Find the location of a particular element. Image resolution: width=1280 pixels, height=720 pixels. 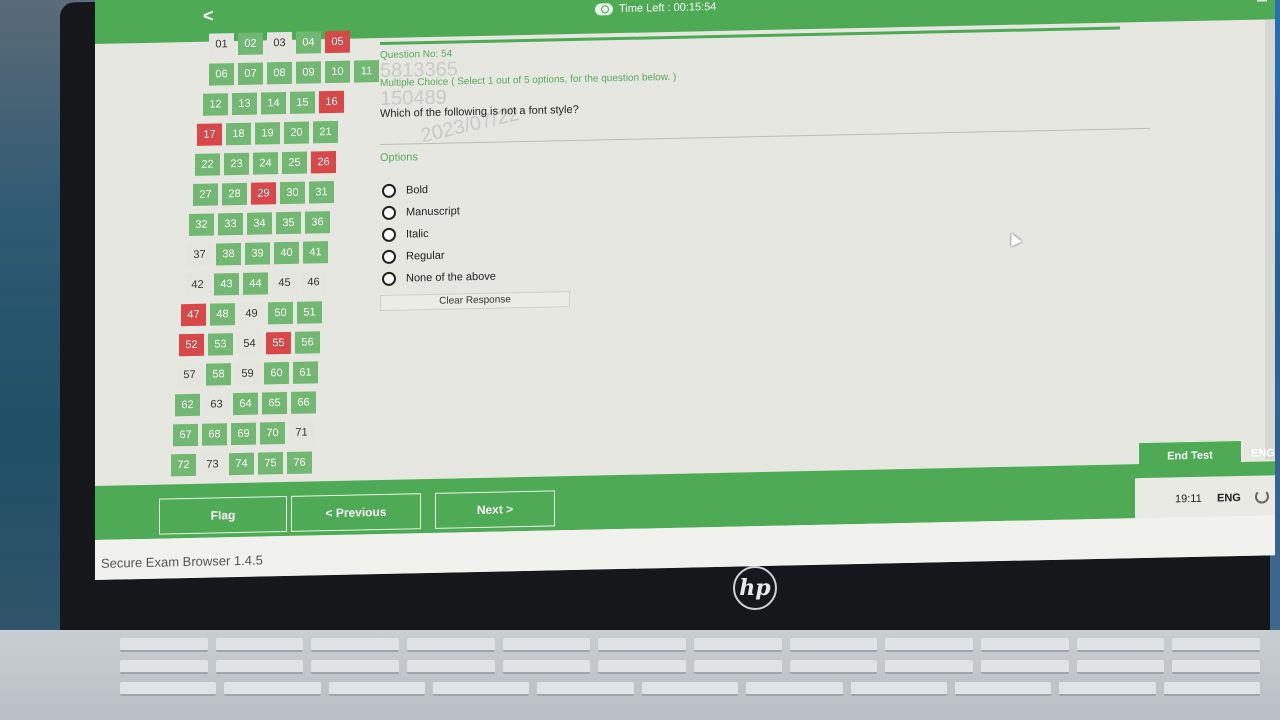

palette-question-69: 69 is located at coordinates (243, 434).